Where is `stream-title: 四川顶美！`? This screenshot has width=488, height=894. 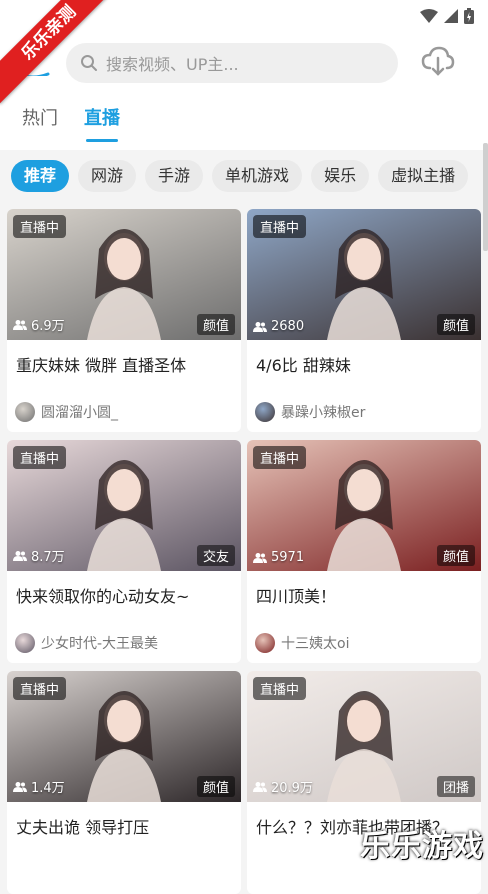 stream-title: 四川顶美！ is located at coordinates (368, 595).